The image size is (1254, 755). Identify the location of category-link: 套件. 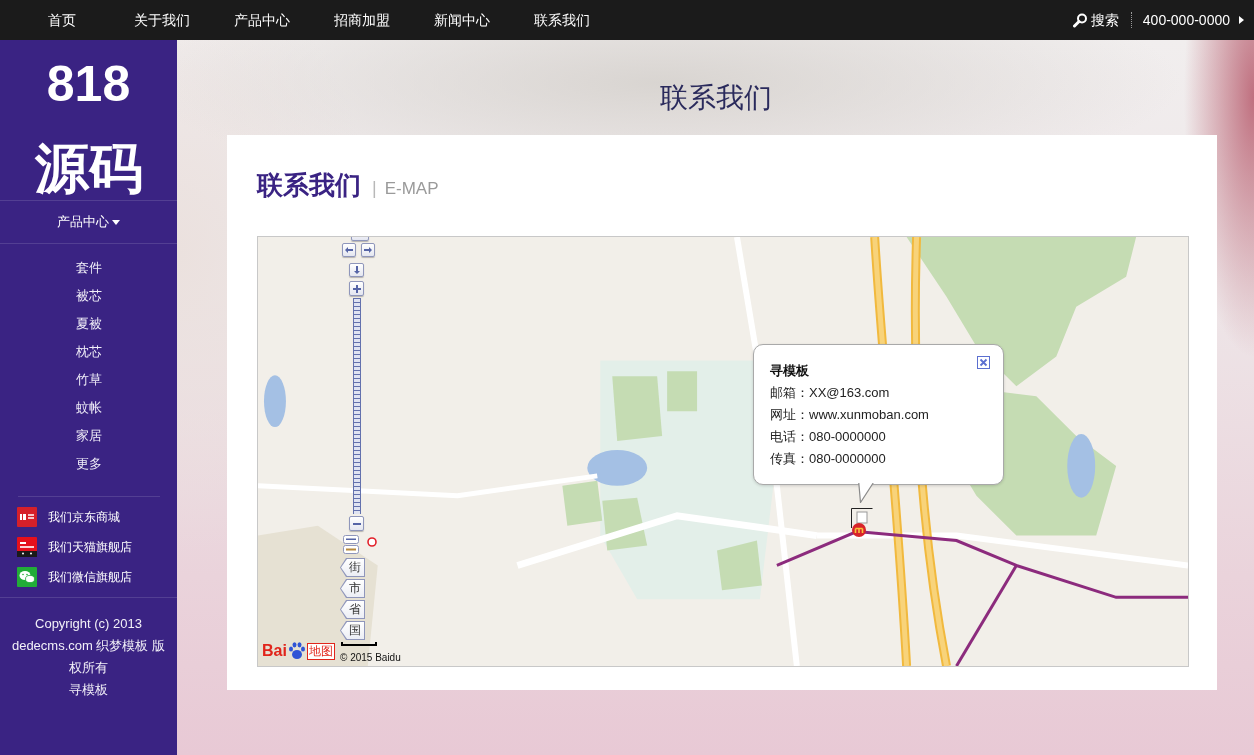
(88, 268).